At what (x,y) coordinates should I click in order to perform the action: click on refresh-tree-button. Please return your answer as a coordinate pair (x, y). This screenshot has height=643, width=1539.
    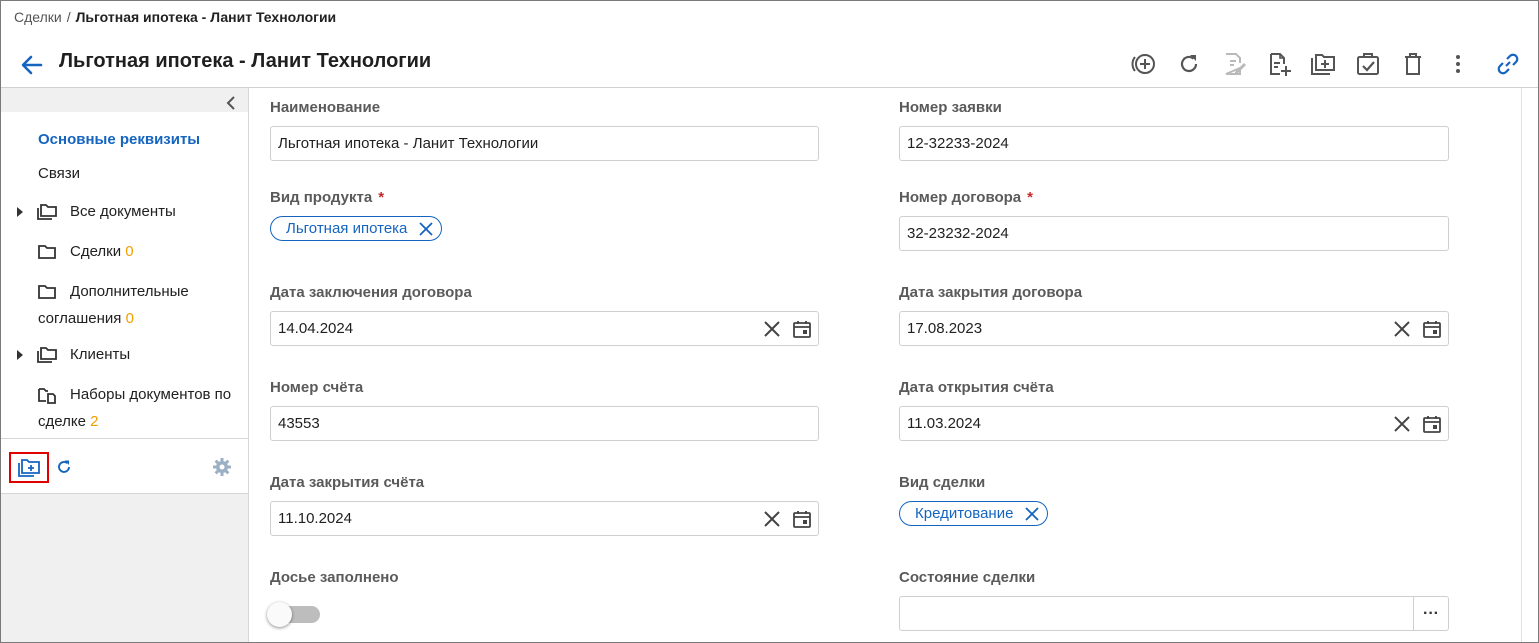
    Looking at the image, I should click on (64, 467).